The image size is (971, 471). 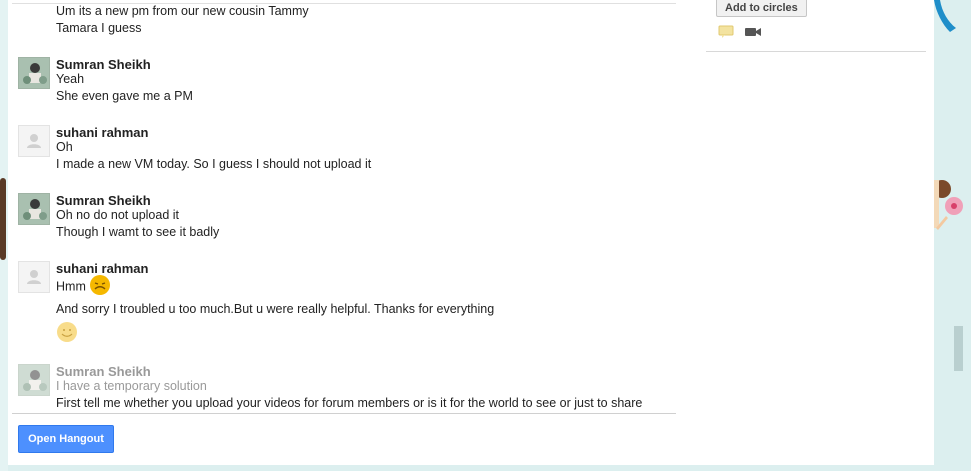 I want to click on message-line: Yeah, so click(x=70, y=79).